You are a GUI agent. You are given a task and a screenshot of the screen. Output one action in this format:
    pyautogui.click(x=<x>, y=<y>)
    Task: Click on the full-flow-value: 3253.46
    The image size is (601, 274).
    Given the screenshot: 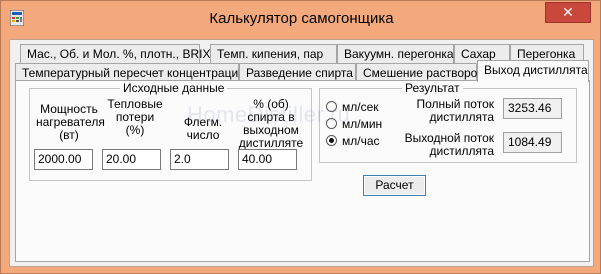 What is the action you would take?
    pyautogui.click(x=532, y=108)
    